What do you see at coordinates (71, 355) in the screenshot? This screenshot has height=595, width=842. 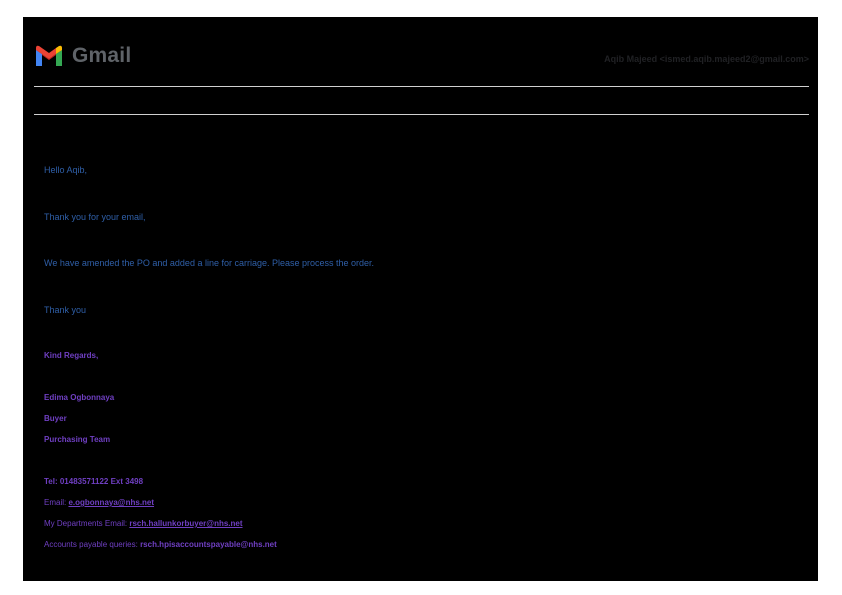 I see `signature-regards: Kind Regards,` at bounding box center [71, 355].